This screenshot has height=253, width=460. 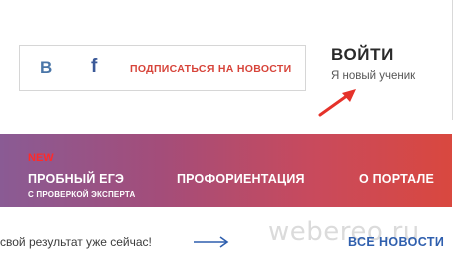 I want to click on nav-item-trial-ege: ПРОБНЫЙ ЕГЭ, so click(x=76, y=179).